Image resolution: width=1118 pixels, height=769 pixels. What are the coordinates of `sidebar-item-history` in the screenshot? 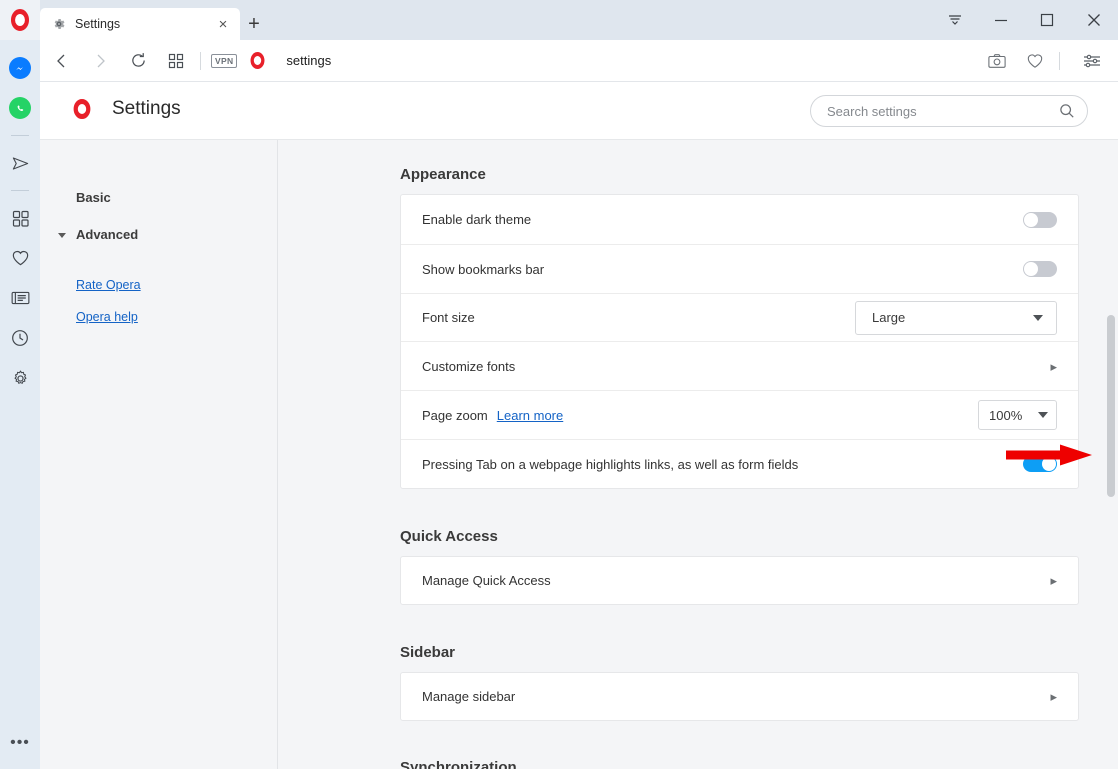 It's located at (20, 338).